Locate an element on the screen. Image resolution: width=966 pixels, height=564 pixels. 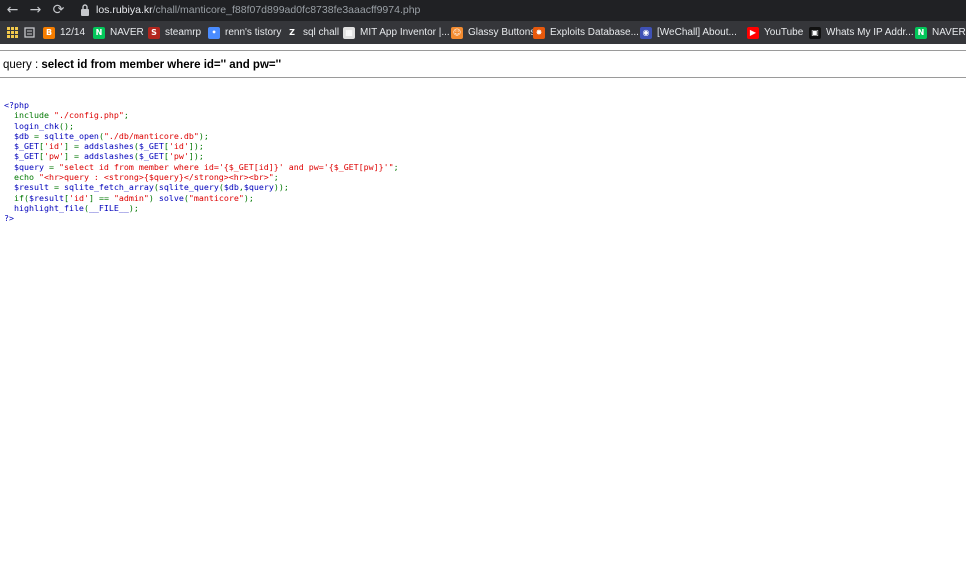
steamrp-icon: S is located at coordinates (154, 32).